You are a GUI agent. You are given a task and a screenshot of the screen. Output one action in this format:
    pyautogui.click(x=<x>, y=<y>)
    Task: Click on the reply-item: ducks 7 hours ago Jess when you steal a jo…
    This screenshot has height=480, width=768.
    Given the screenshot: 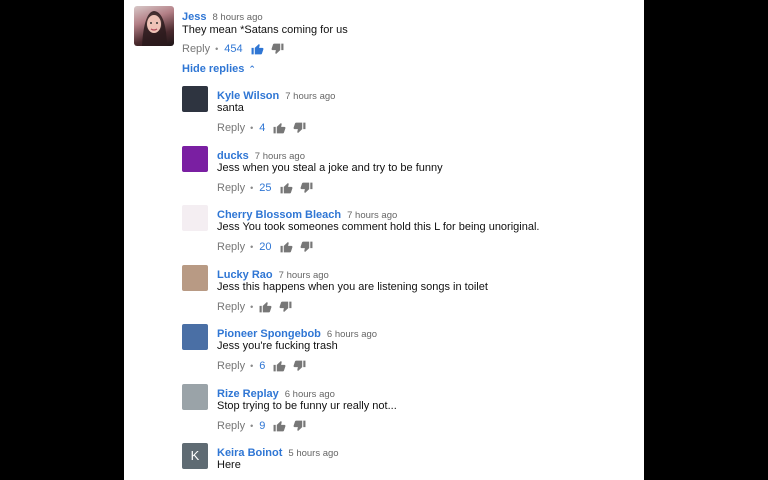 What is the action you would take?
    pyautogui.click(x=384, y=172)
    